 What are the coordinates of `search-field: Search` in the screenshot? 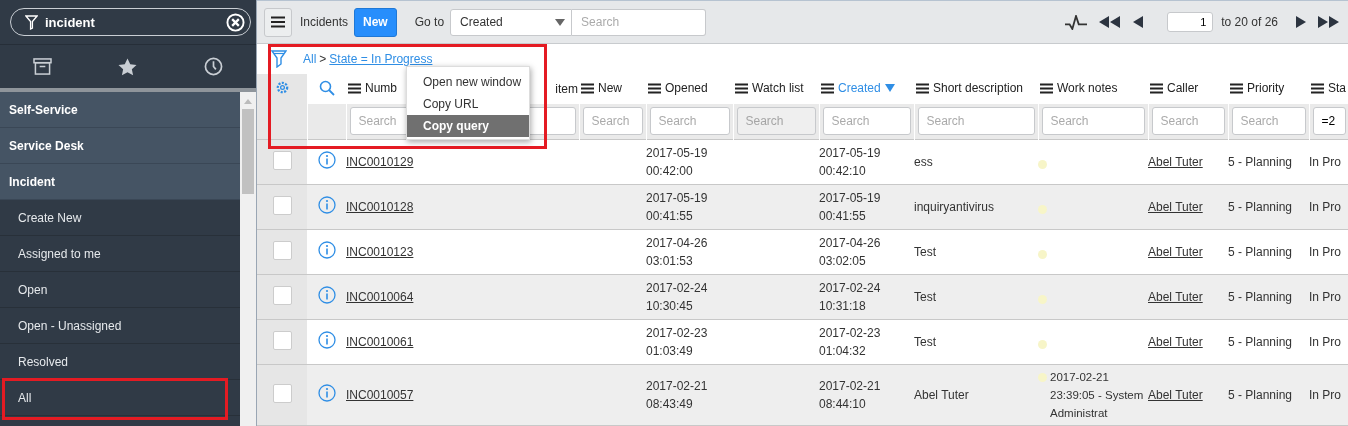 It's located at (639, 22).